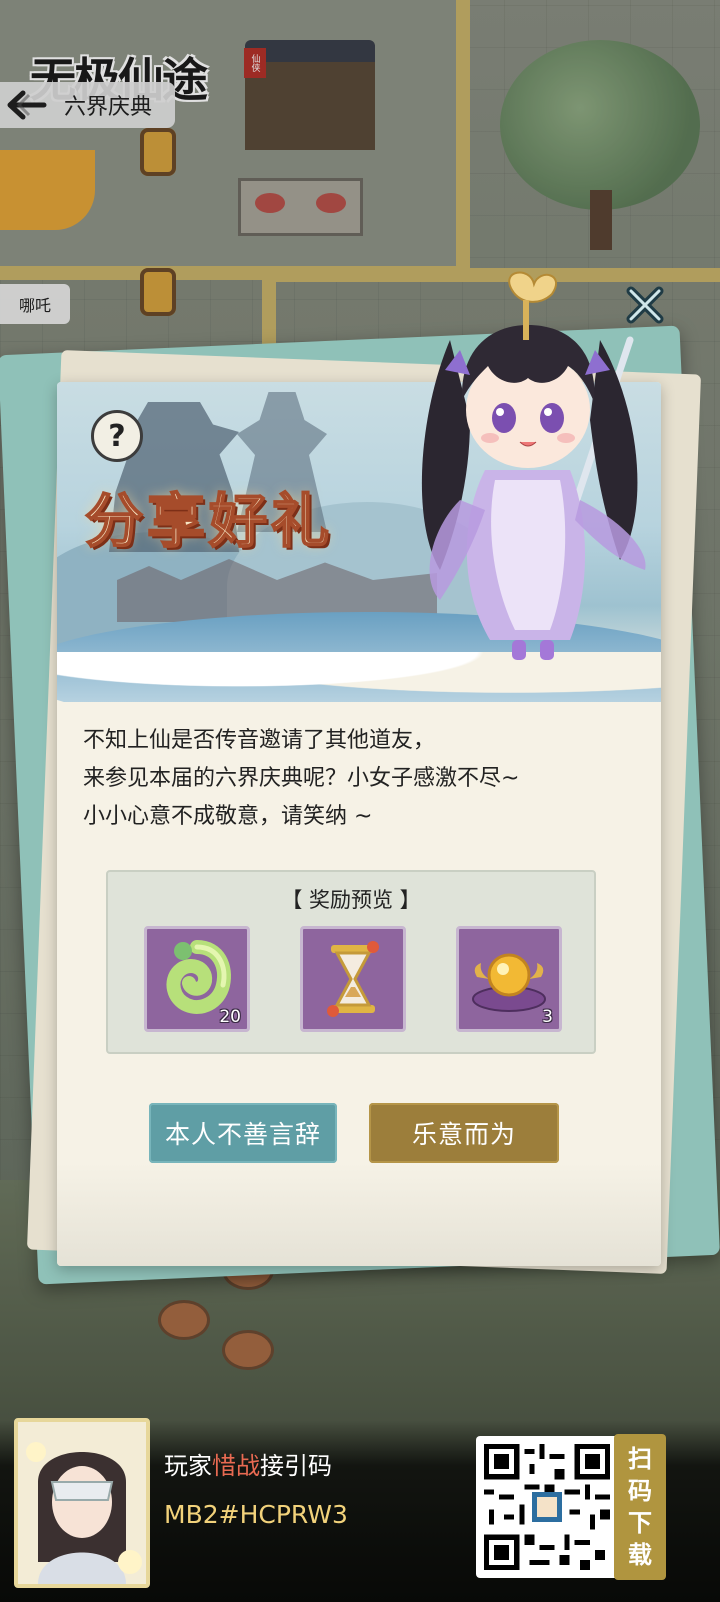 This screenshot has width=720, height=1602. What do you see at coordinates (640, 1491) in the screenshot?
I see `scan-label-char: 码` at bounding box center [640, 1491].